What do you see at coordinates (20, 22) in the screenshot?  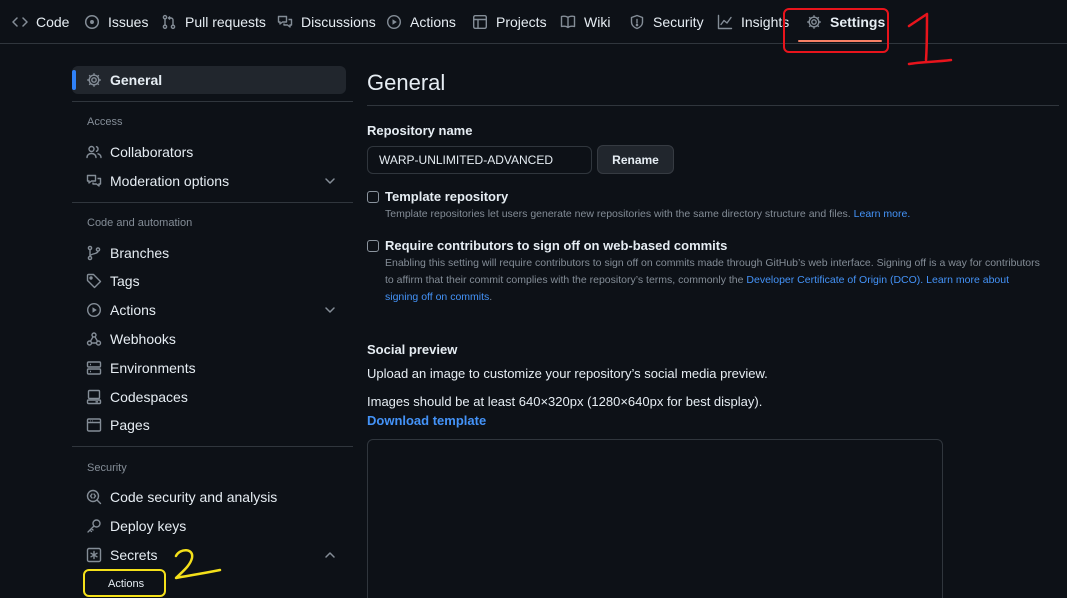 I see `code-icon` at bounding box center [20, 22].